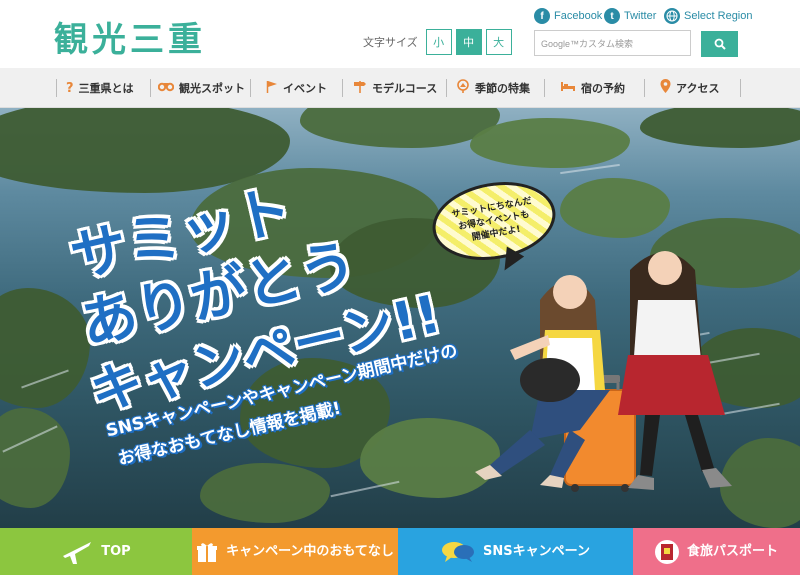  What do you see at coordinates (603, 371) in the screenshot?
I see `hero-models-illustration` at bounding box center [603, 371].